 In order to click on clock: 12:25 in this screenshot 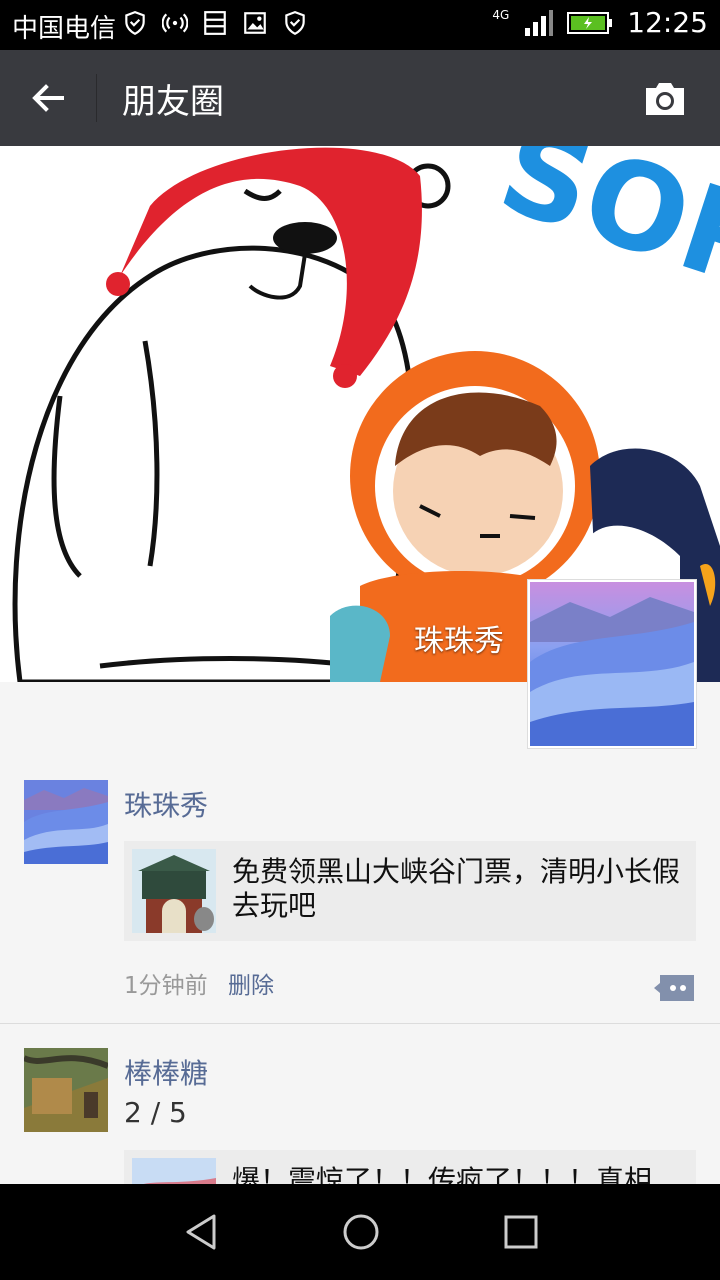, I will do `click(667, 22)`.